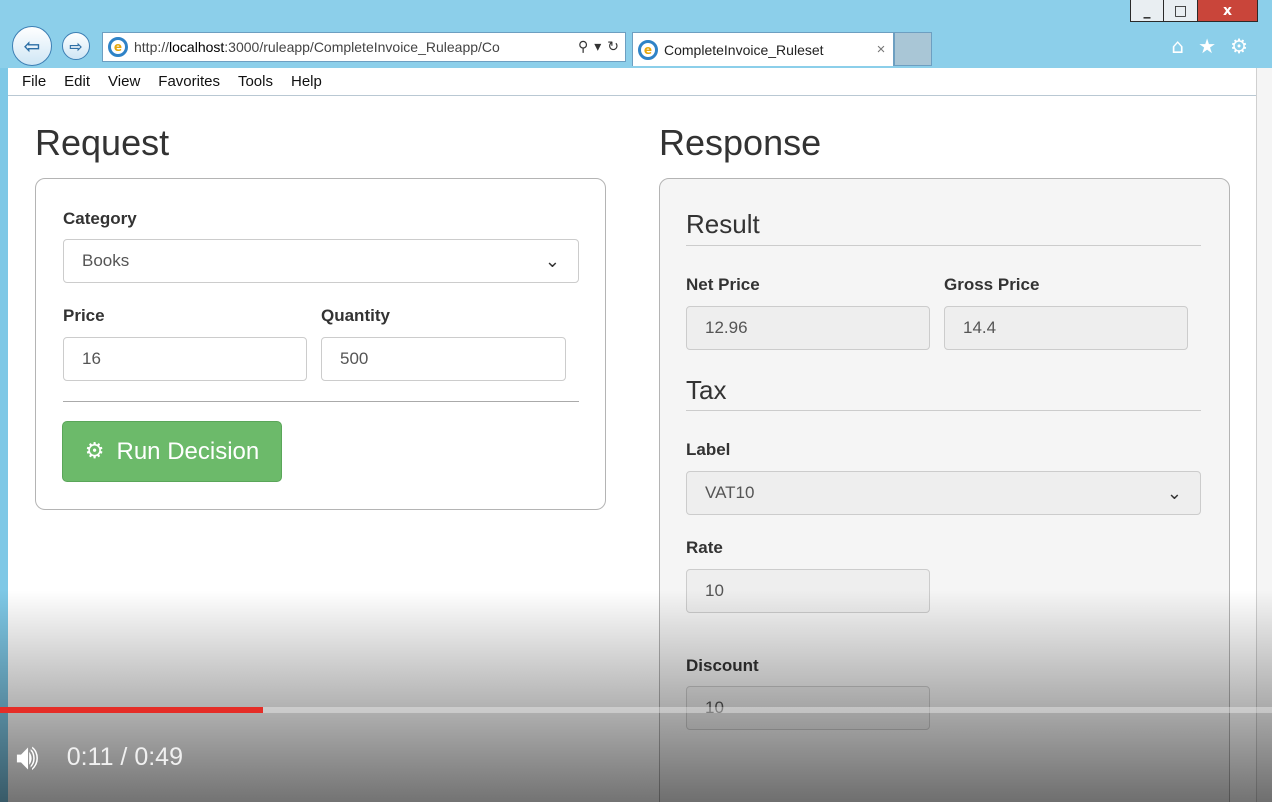 The image size is (1272, 802). Describe the element at coordinates (1239, 46) in the screenshot. I see `settings-gear-icon: ⚙` at that location.